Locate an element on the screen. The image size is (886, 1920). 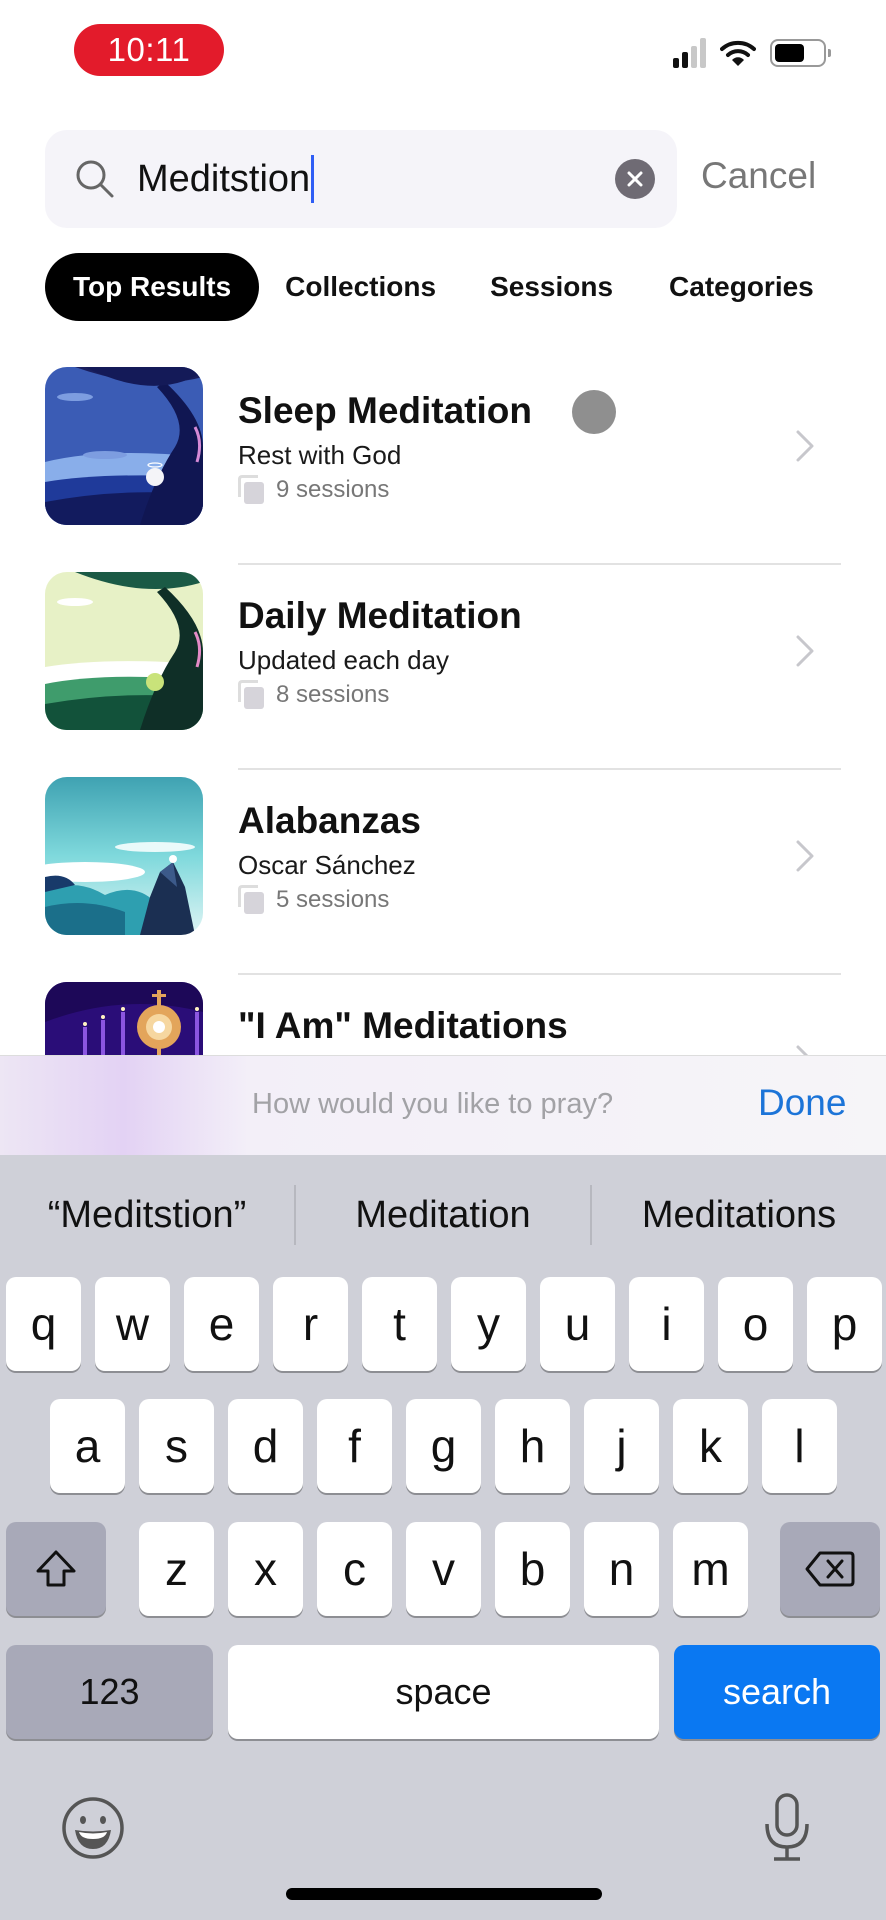
clear-icon is located at coordinates (635, 179).